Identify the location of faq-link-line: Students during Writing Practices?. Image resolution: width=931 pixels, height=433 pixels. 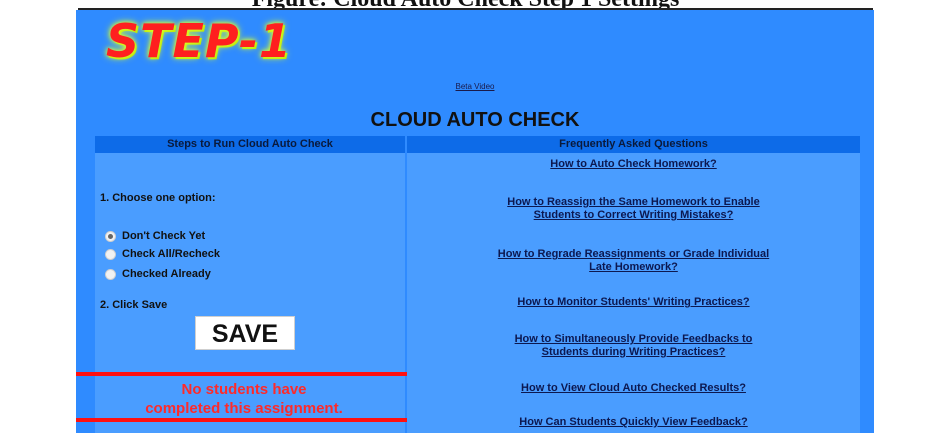
(633, 352).